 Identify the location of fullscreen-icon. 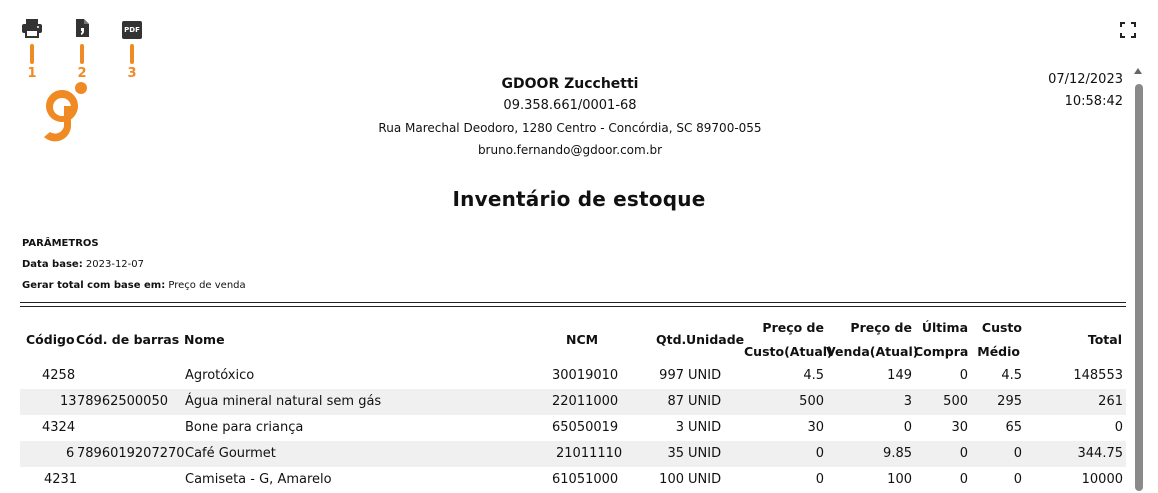
(1128, 32).